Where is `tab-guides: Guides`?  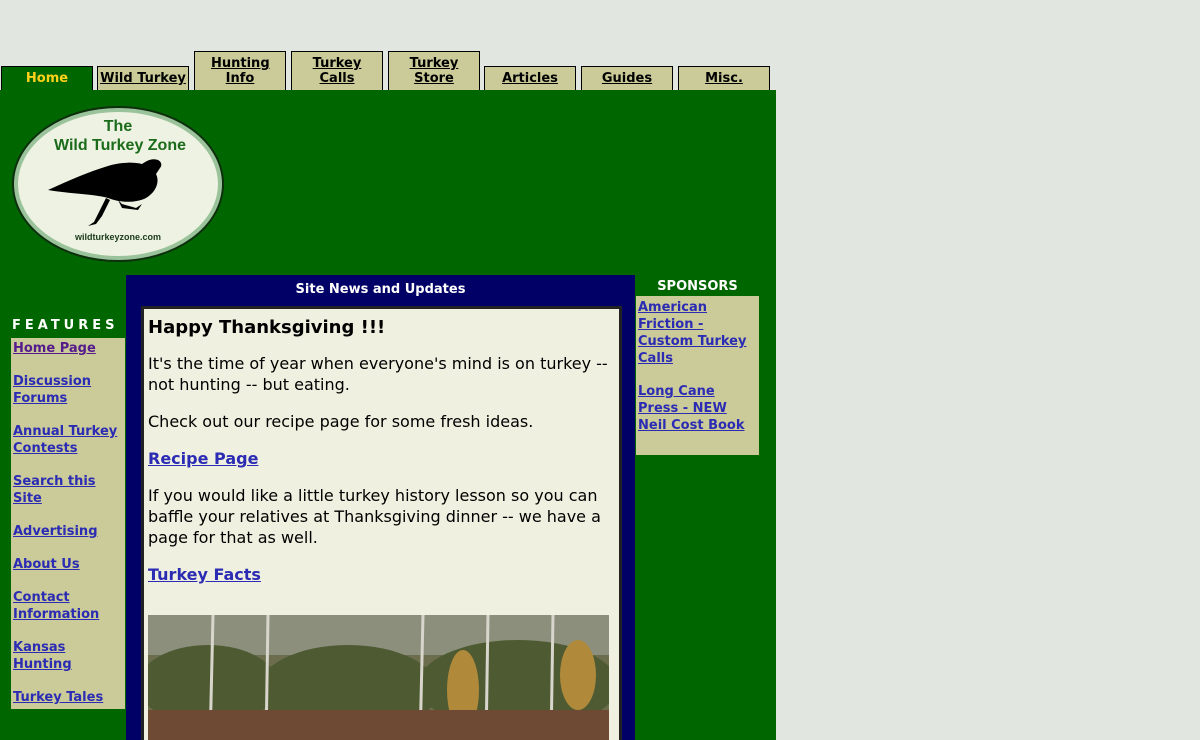 tab-guides: Guides is located at coordinates (627, 78).